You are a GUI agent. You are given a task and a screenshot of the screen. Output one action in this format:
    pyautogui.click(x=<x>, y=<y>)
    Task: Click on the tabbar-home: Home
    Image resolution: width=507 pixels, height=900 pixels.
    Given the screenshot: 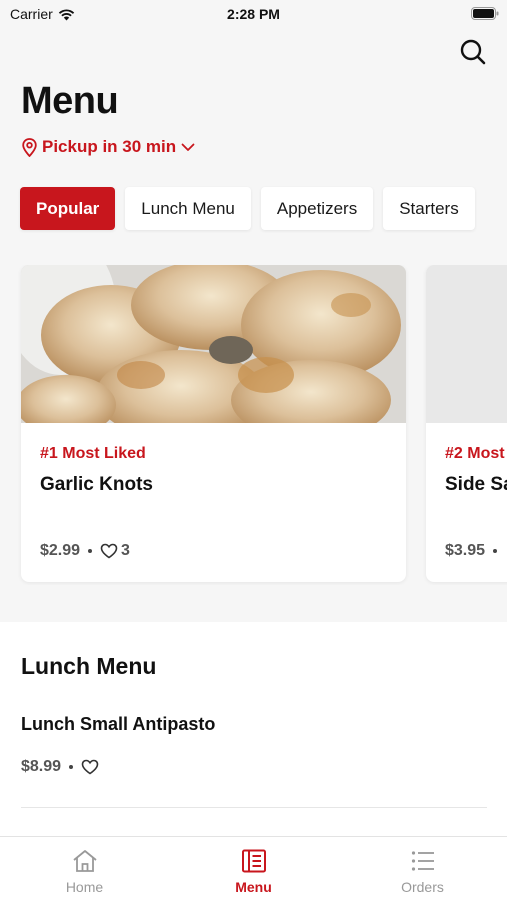 What is the action you would take?
    pyautogui.click(x=84, y=868)
    